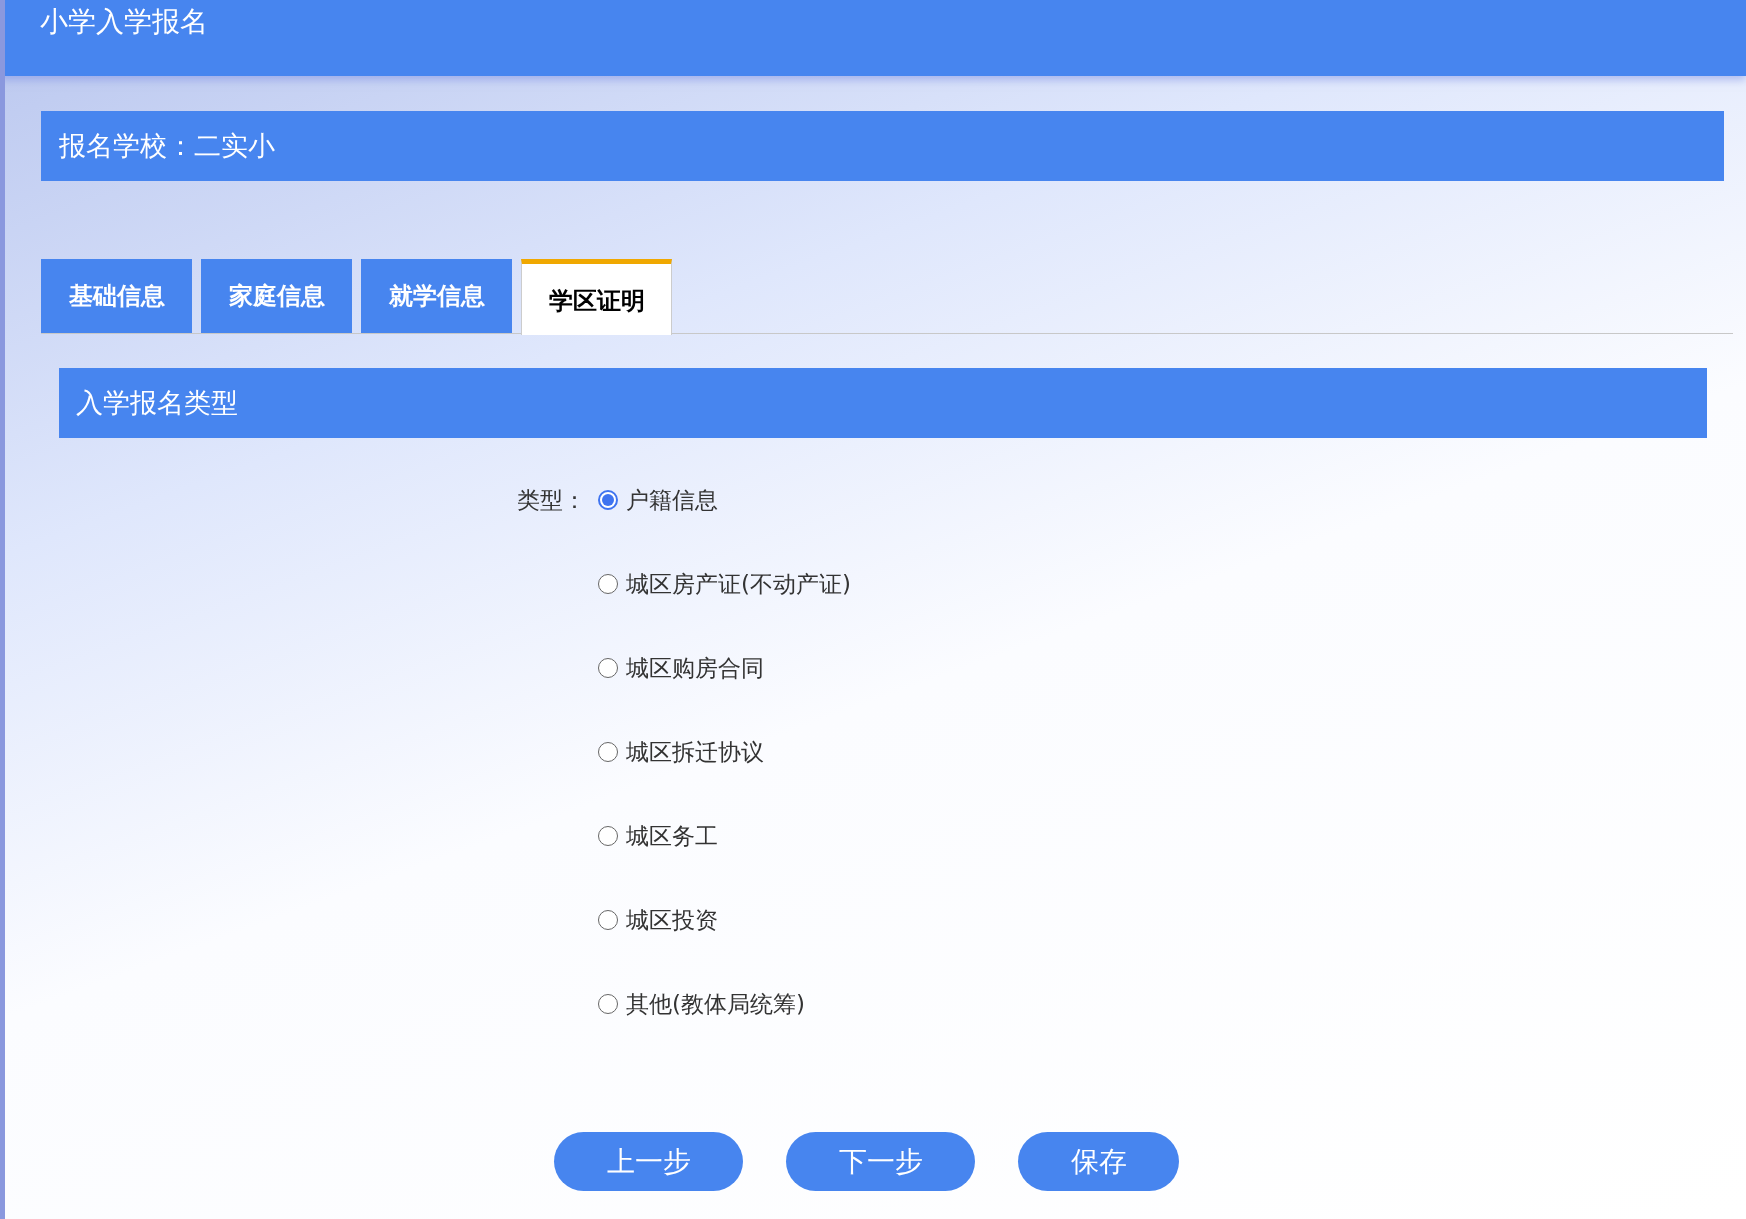 The image size is (1746, 1219). I want to click on option-label: 城区购房合同, so click(695, 668).